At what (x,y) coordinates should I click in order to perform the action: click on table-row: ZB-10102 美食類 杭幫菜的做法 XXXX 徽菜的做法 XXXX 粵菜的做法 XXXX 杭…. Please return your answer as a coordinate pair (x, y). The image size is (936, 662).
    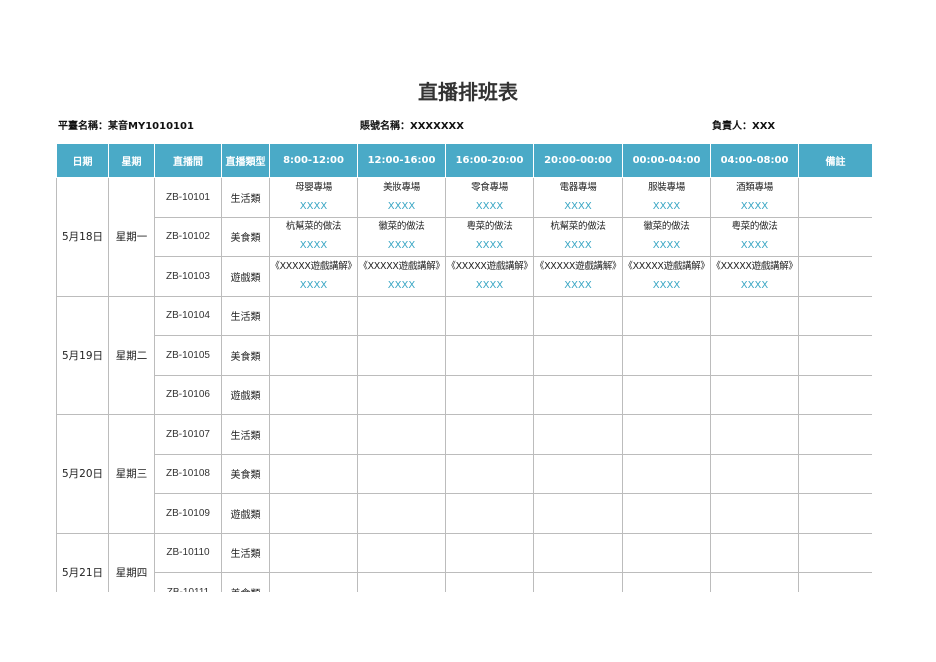
    Looking at the image, I should click on (464, 236).